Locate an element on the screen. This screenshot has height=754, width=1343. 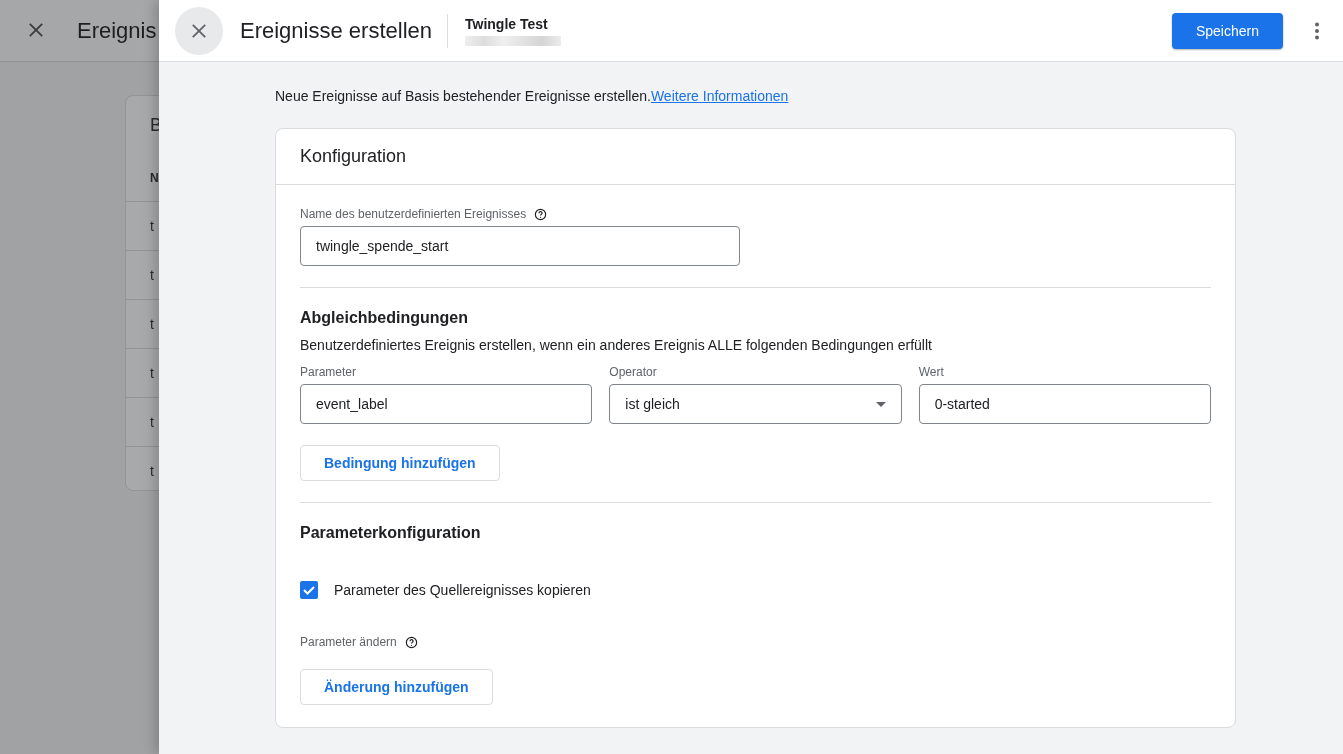
property-name: Twingle Test is located at coordinates (507, 23).